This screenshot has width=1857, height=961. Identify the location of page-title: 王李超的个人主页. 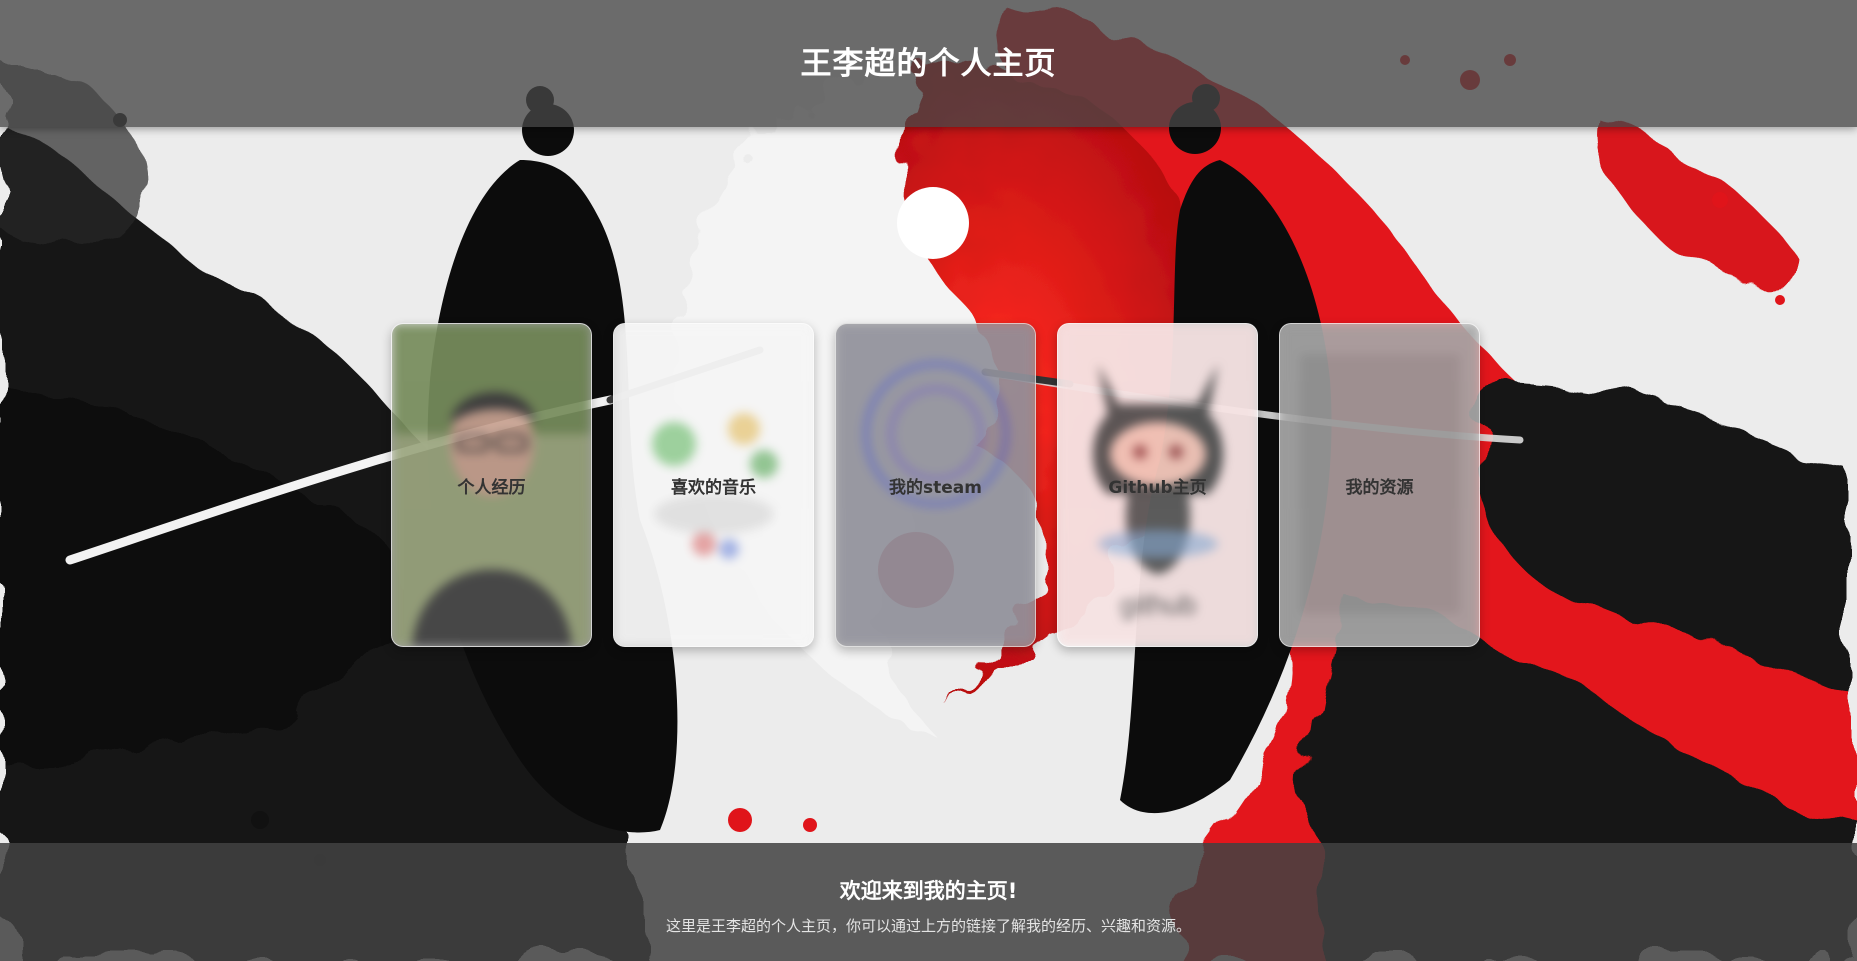
(928, 64).